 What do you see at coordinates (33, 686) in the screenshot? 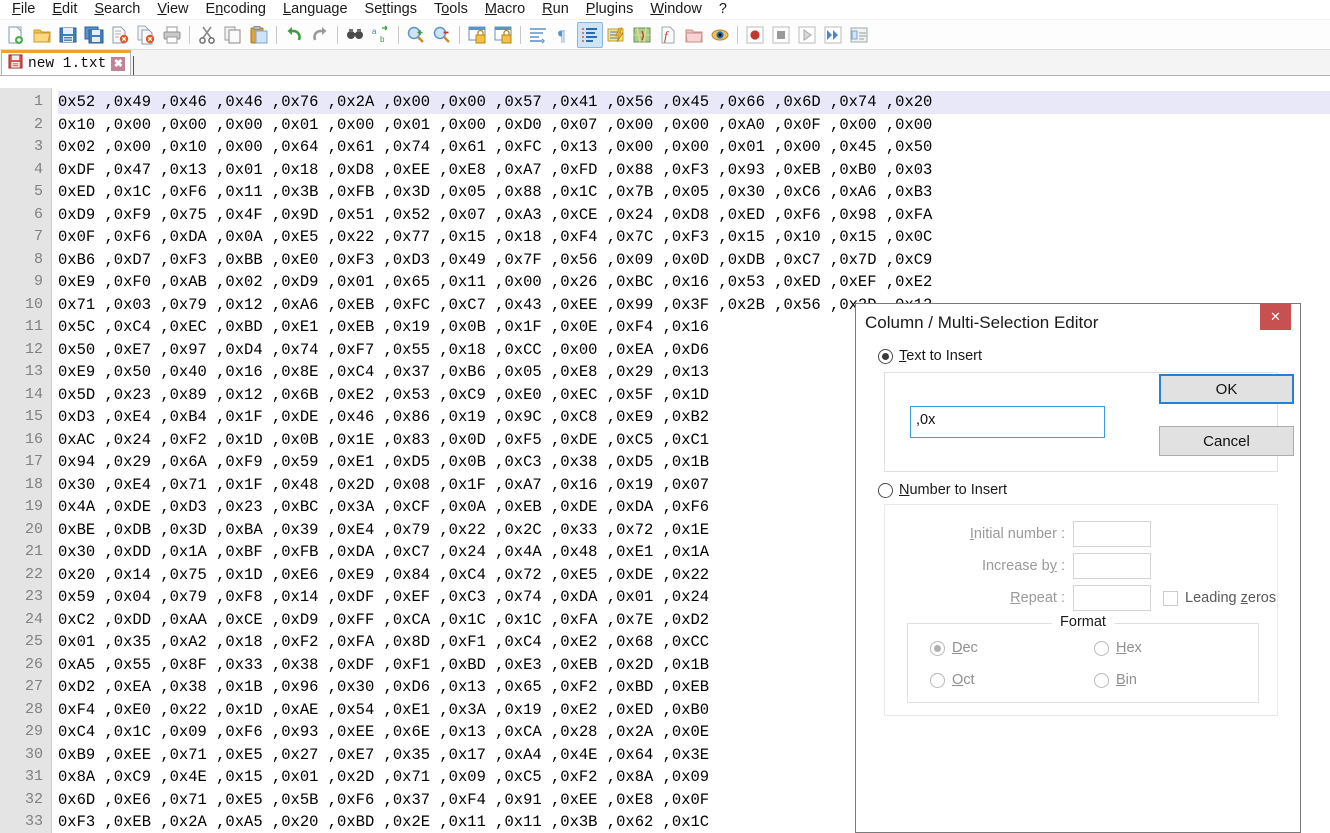
I see `line-number: 27` at bounding box center [33, 686].